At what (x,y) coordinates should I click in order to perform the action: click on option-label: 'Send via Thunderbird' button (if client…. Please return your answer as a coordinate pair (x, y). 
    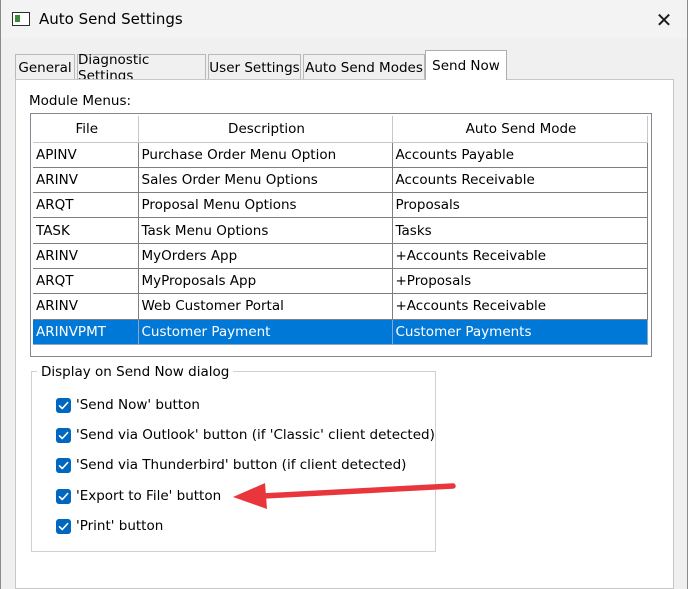
    Looking at the image, I should click on (241, 465).